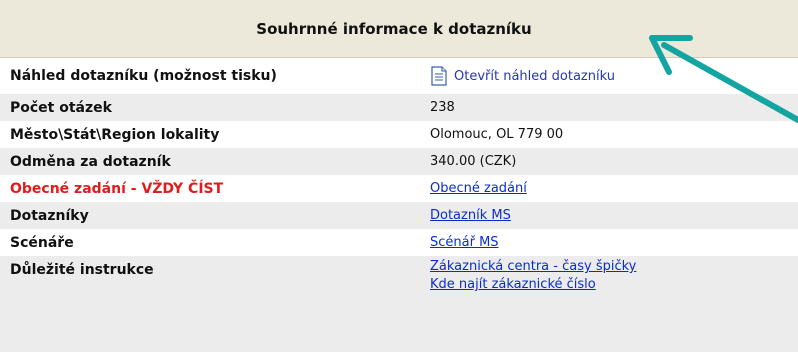 The height and width of the screenshot is (364, 798). I want to click on questionnaire-ms-link: Dotazník MS, so click(470, 216).